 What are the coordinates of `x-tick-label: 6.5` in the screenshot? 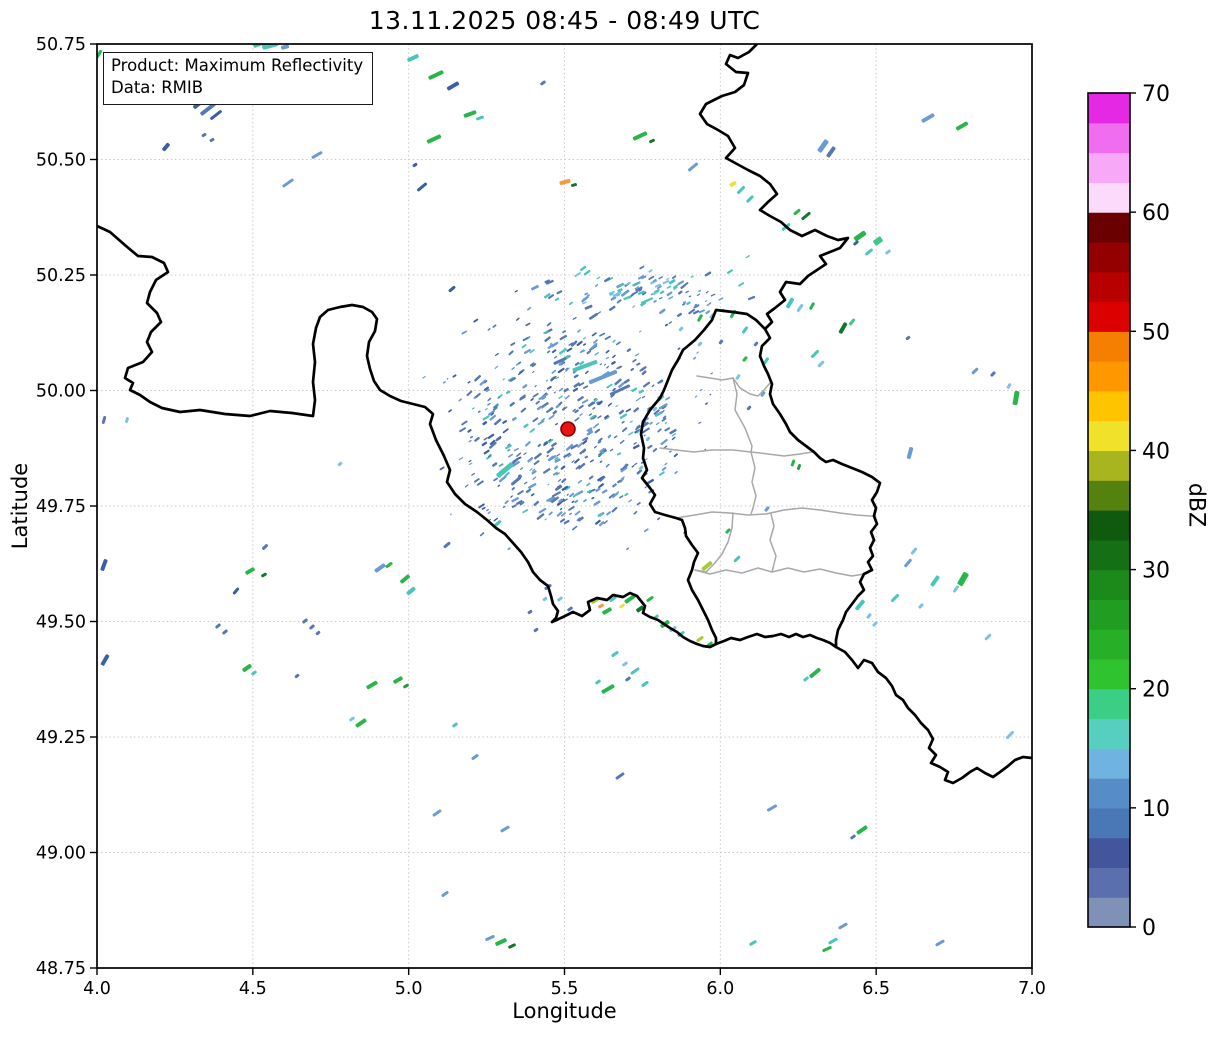 It's located at (876, 989).